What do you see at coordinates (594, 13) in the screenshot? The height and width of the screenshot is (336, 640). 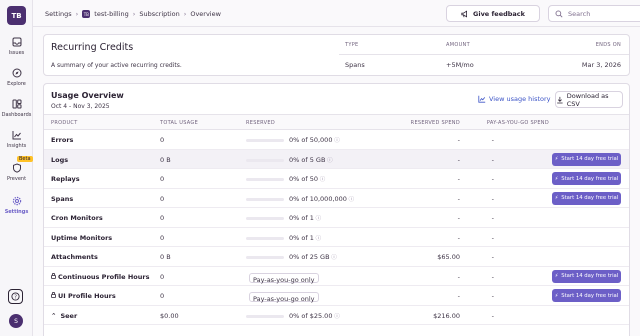 I see `search-input: Search` at bounding box center [594, 13].